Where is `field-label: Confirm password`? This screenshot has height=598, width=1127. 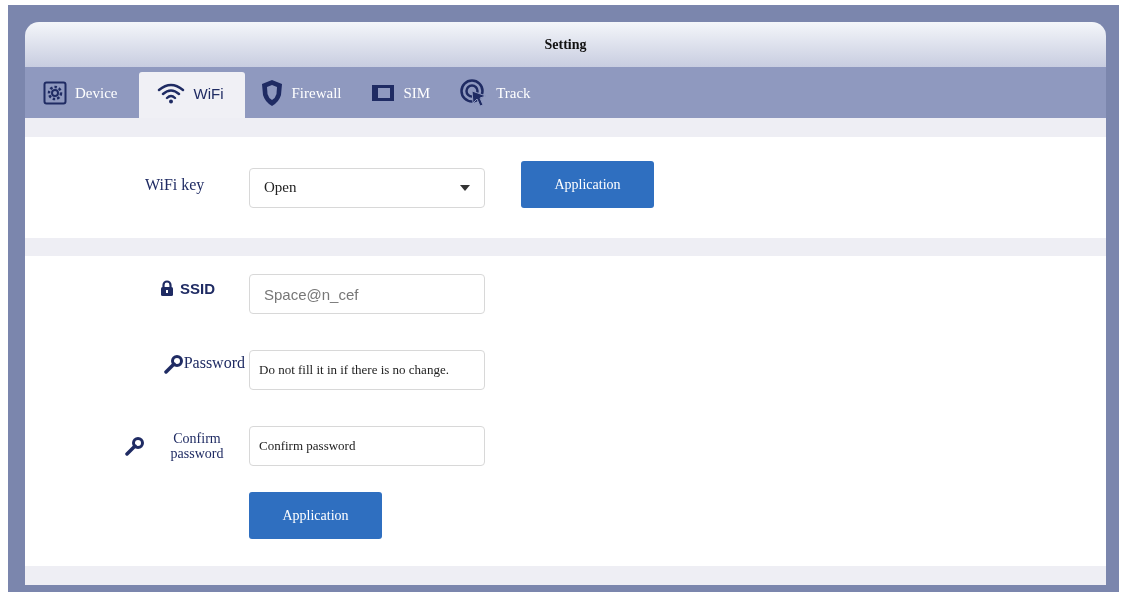
field-label: Confirm password is located at coordinates (197, 446).